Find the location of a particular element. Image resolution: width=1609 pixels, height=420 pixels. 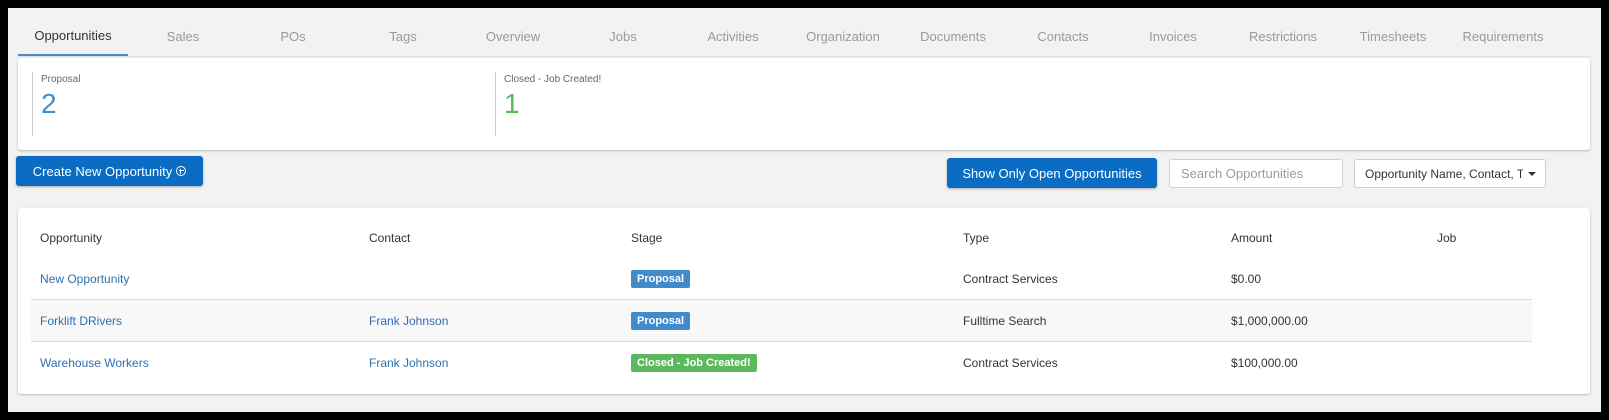

caret-down-icon is located at coordinates (1532, 174).